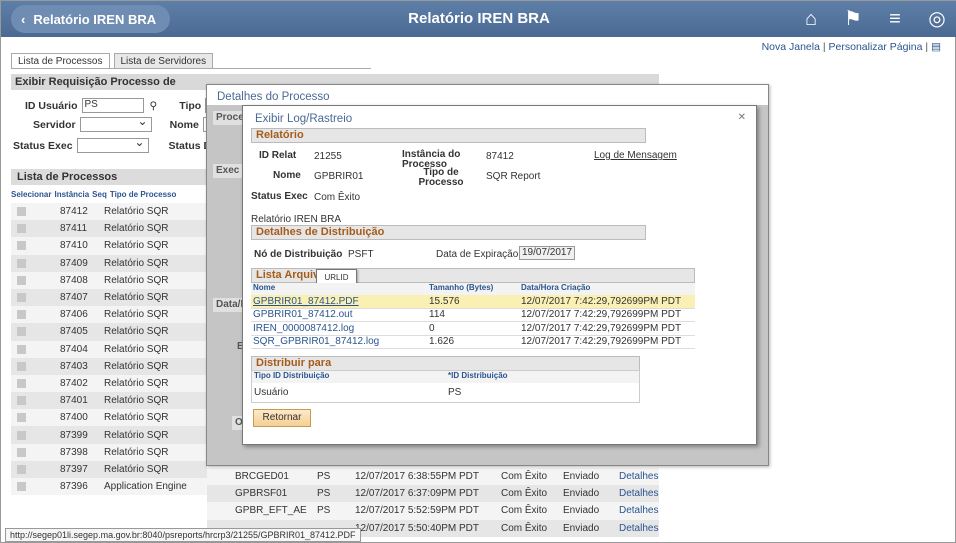  What do you see at coordinates (109, 435) in the screenshot?
I see `table-row: 87399 Relatório SQR` at bounding box center [109, 435].